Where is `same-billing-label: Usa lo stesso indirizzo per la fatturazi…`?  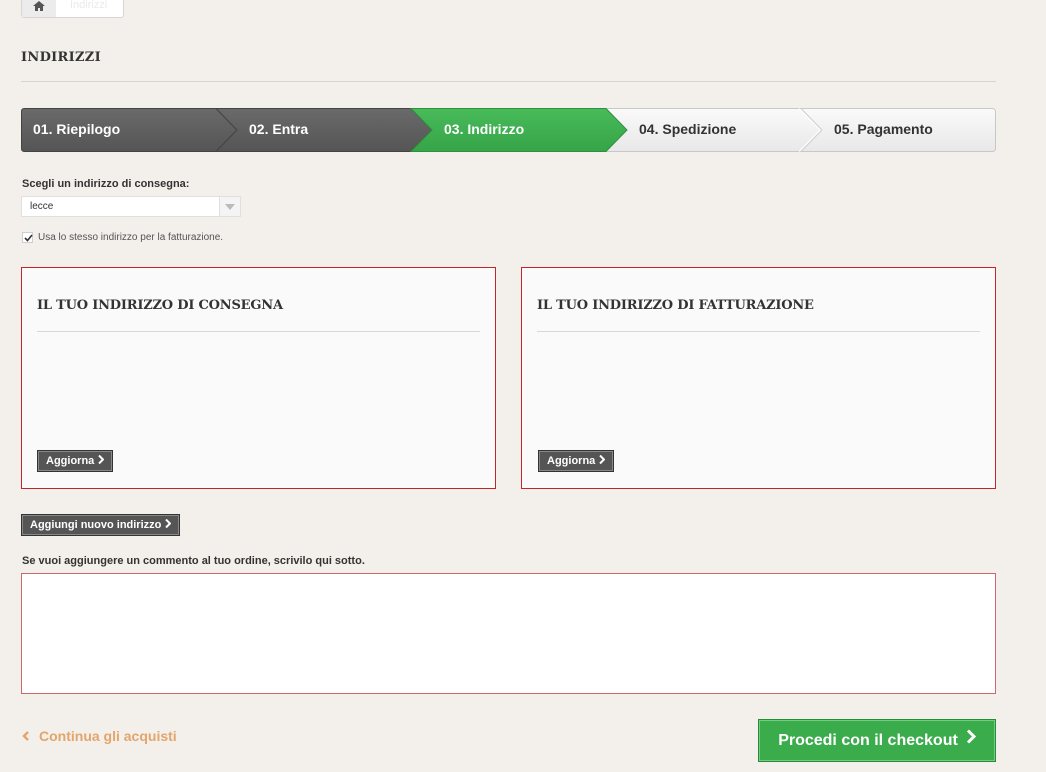 same-billing-label: Usa lo stesso indirizzo per la fatturazi… is located at coordinates (131, 237).